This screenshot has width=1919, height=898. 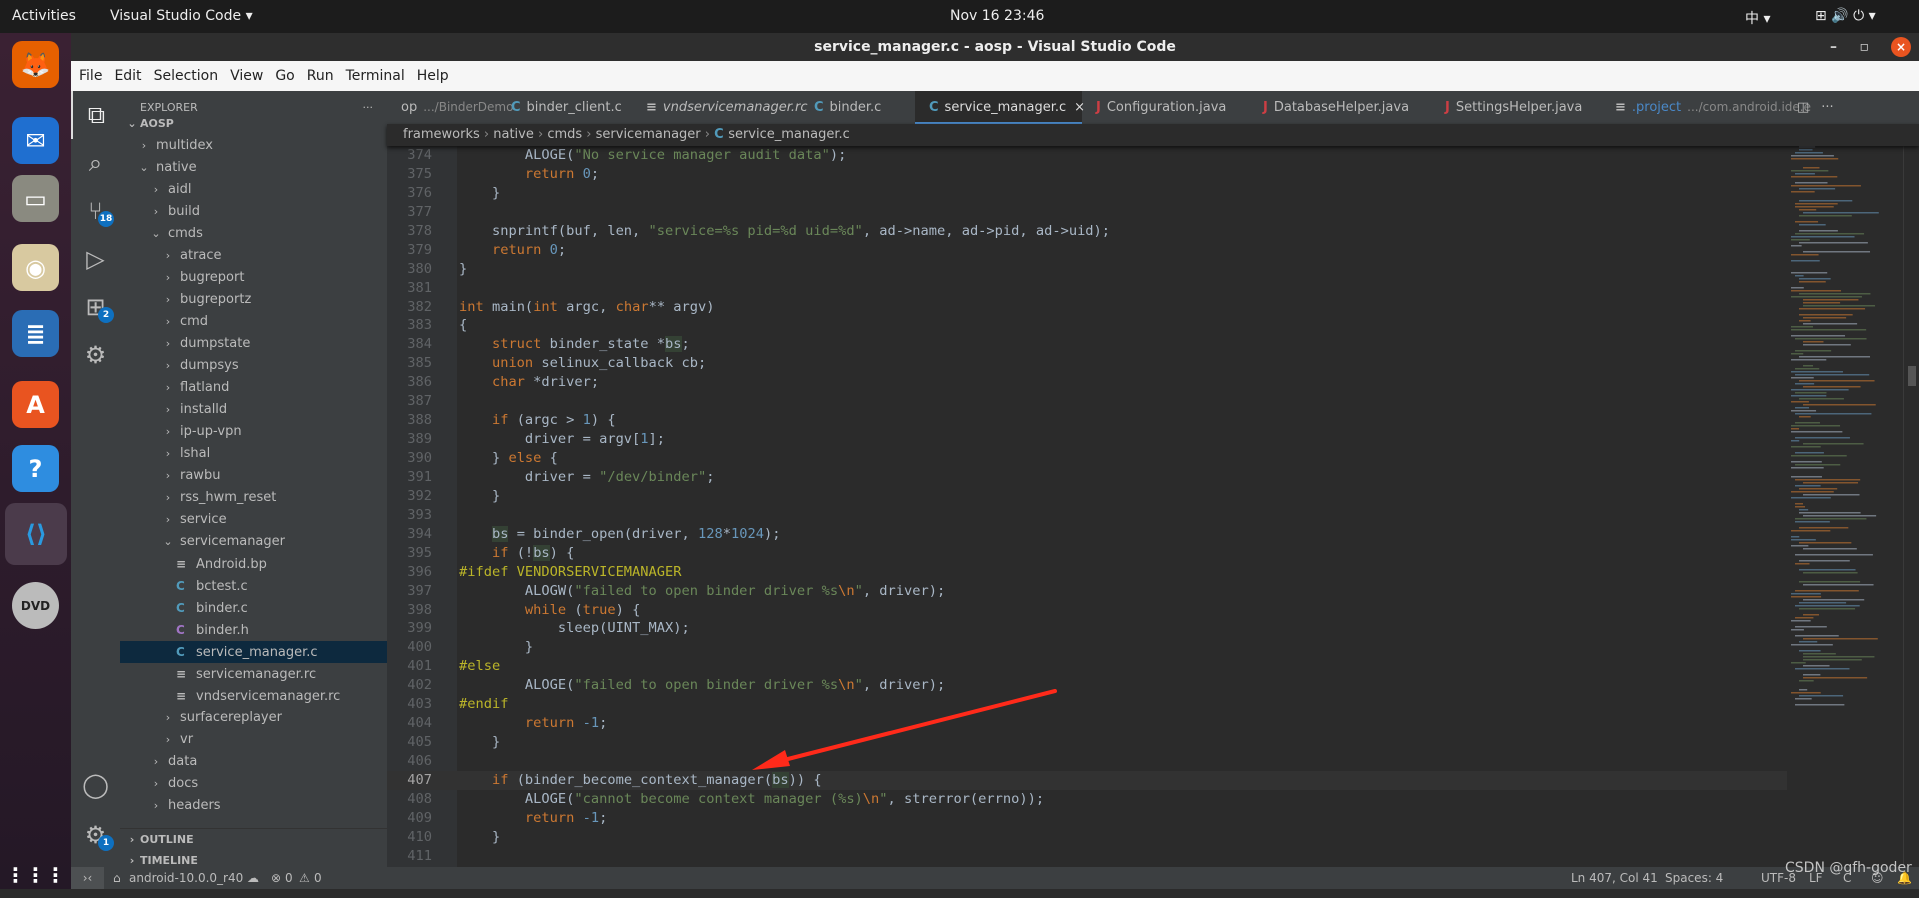 What do you see at coordinates (253, 608) in the screenshot?
I see `tree-item-binder-c: Cbinder.c` at bounding box center [253, 608].